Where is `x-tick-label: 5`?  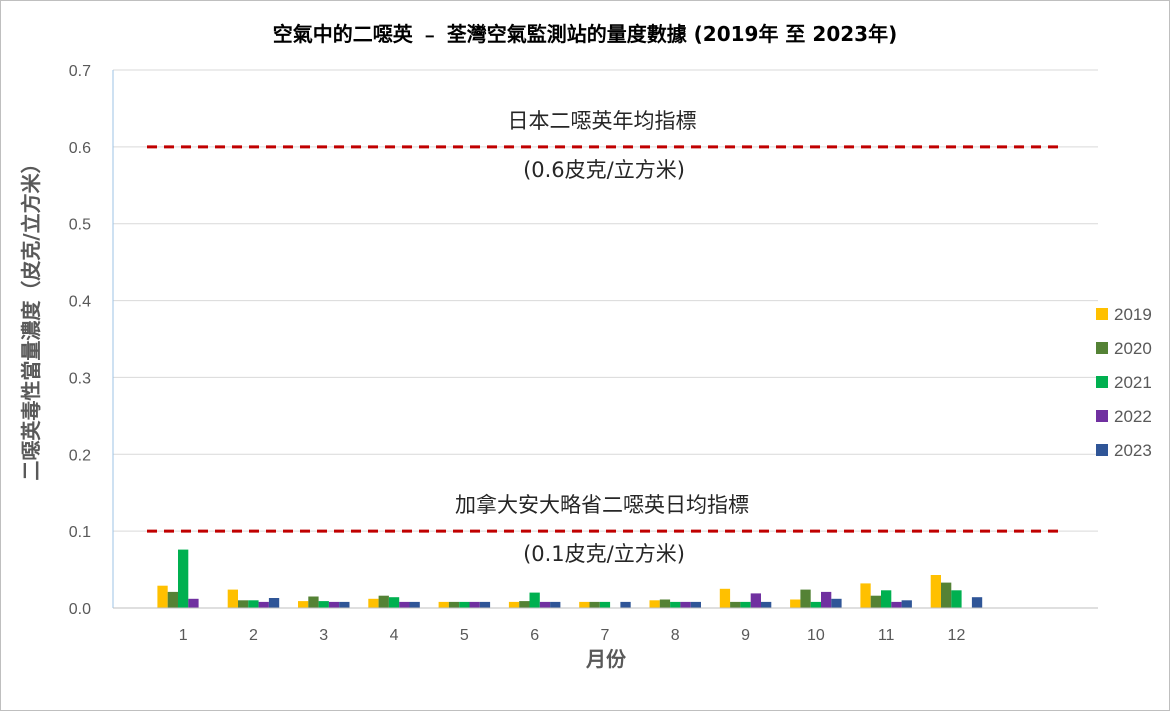
x-tick-label: 5 is located at coordinates (464, 635).